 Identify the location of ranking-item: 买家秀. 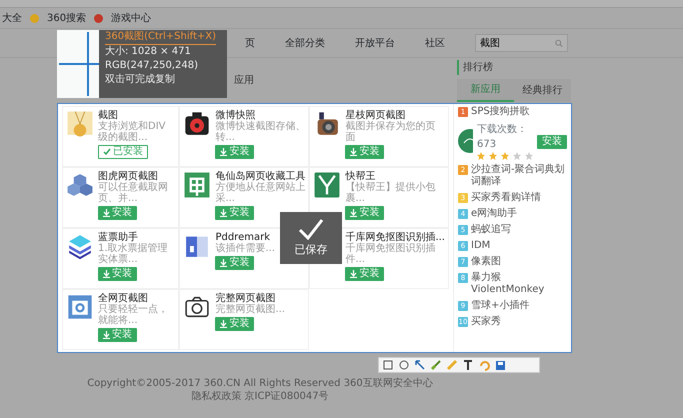
(486, 322).